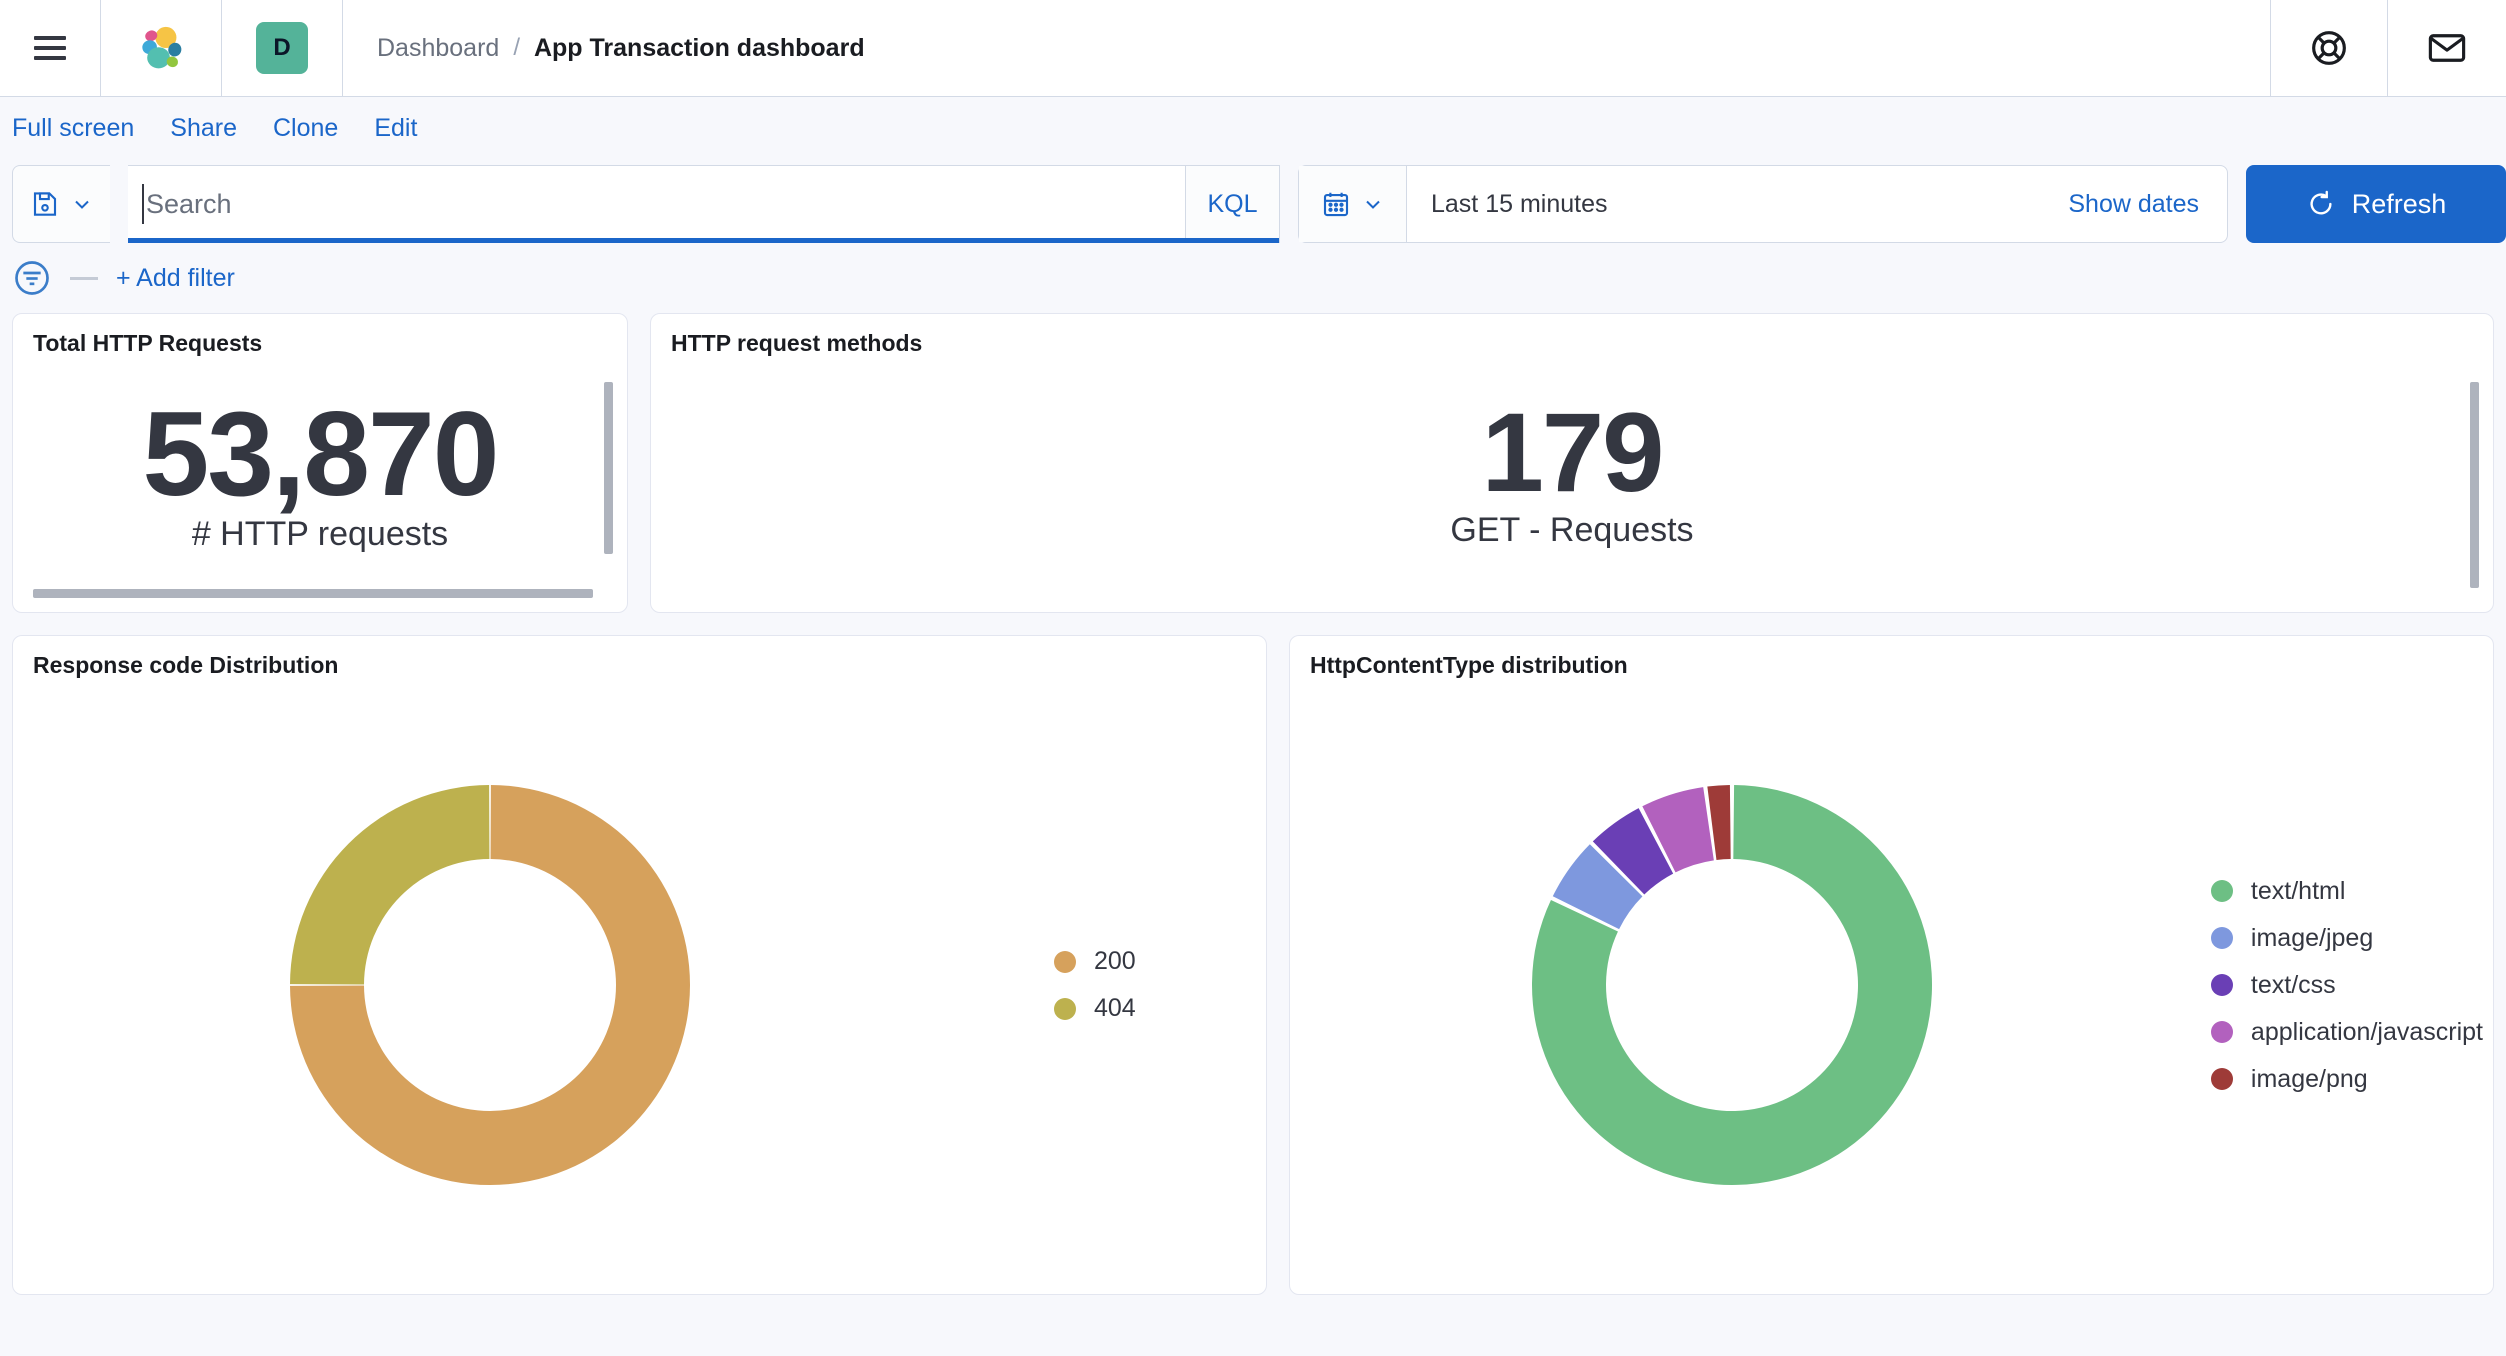 The width and height of the screenshot is (2506, 1356). I want to click on breadcrumb-item-dashboard: Dashboard, so click(438, 48).